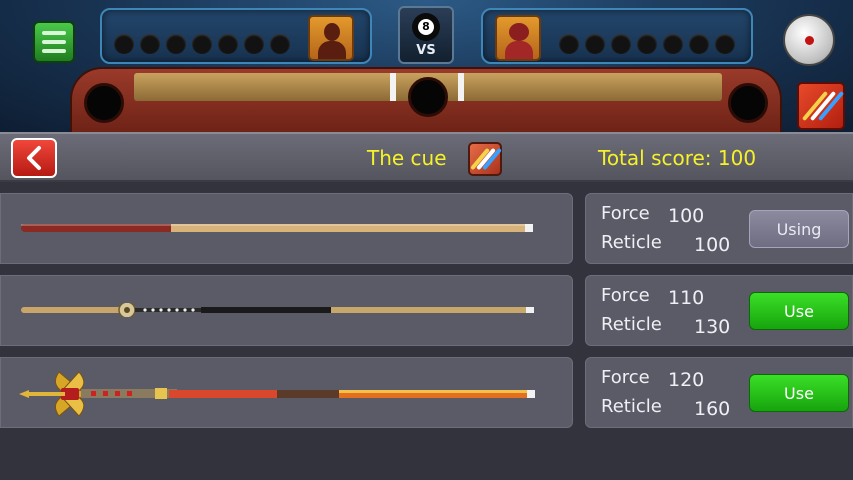  What do you see at coordinates (426, 26) in the screenshot?
I see `eight-ball-icon: 8` at bounding box center [426, 26].